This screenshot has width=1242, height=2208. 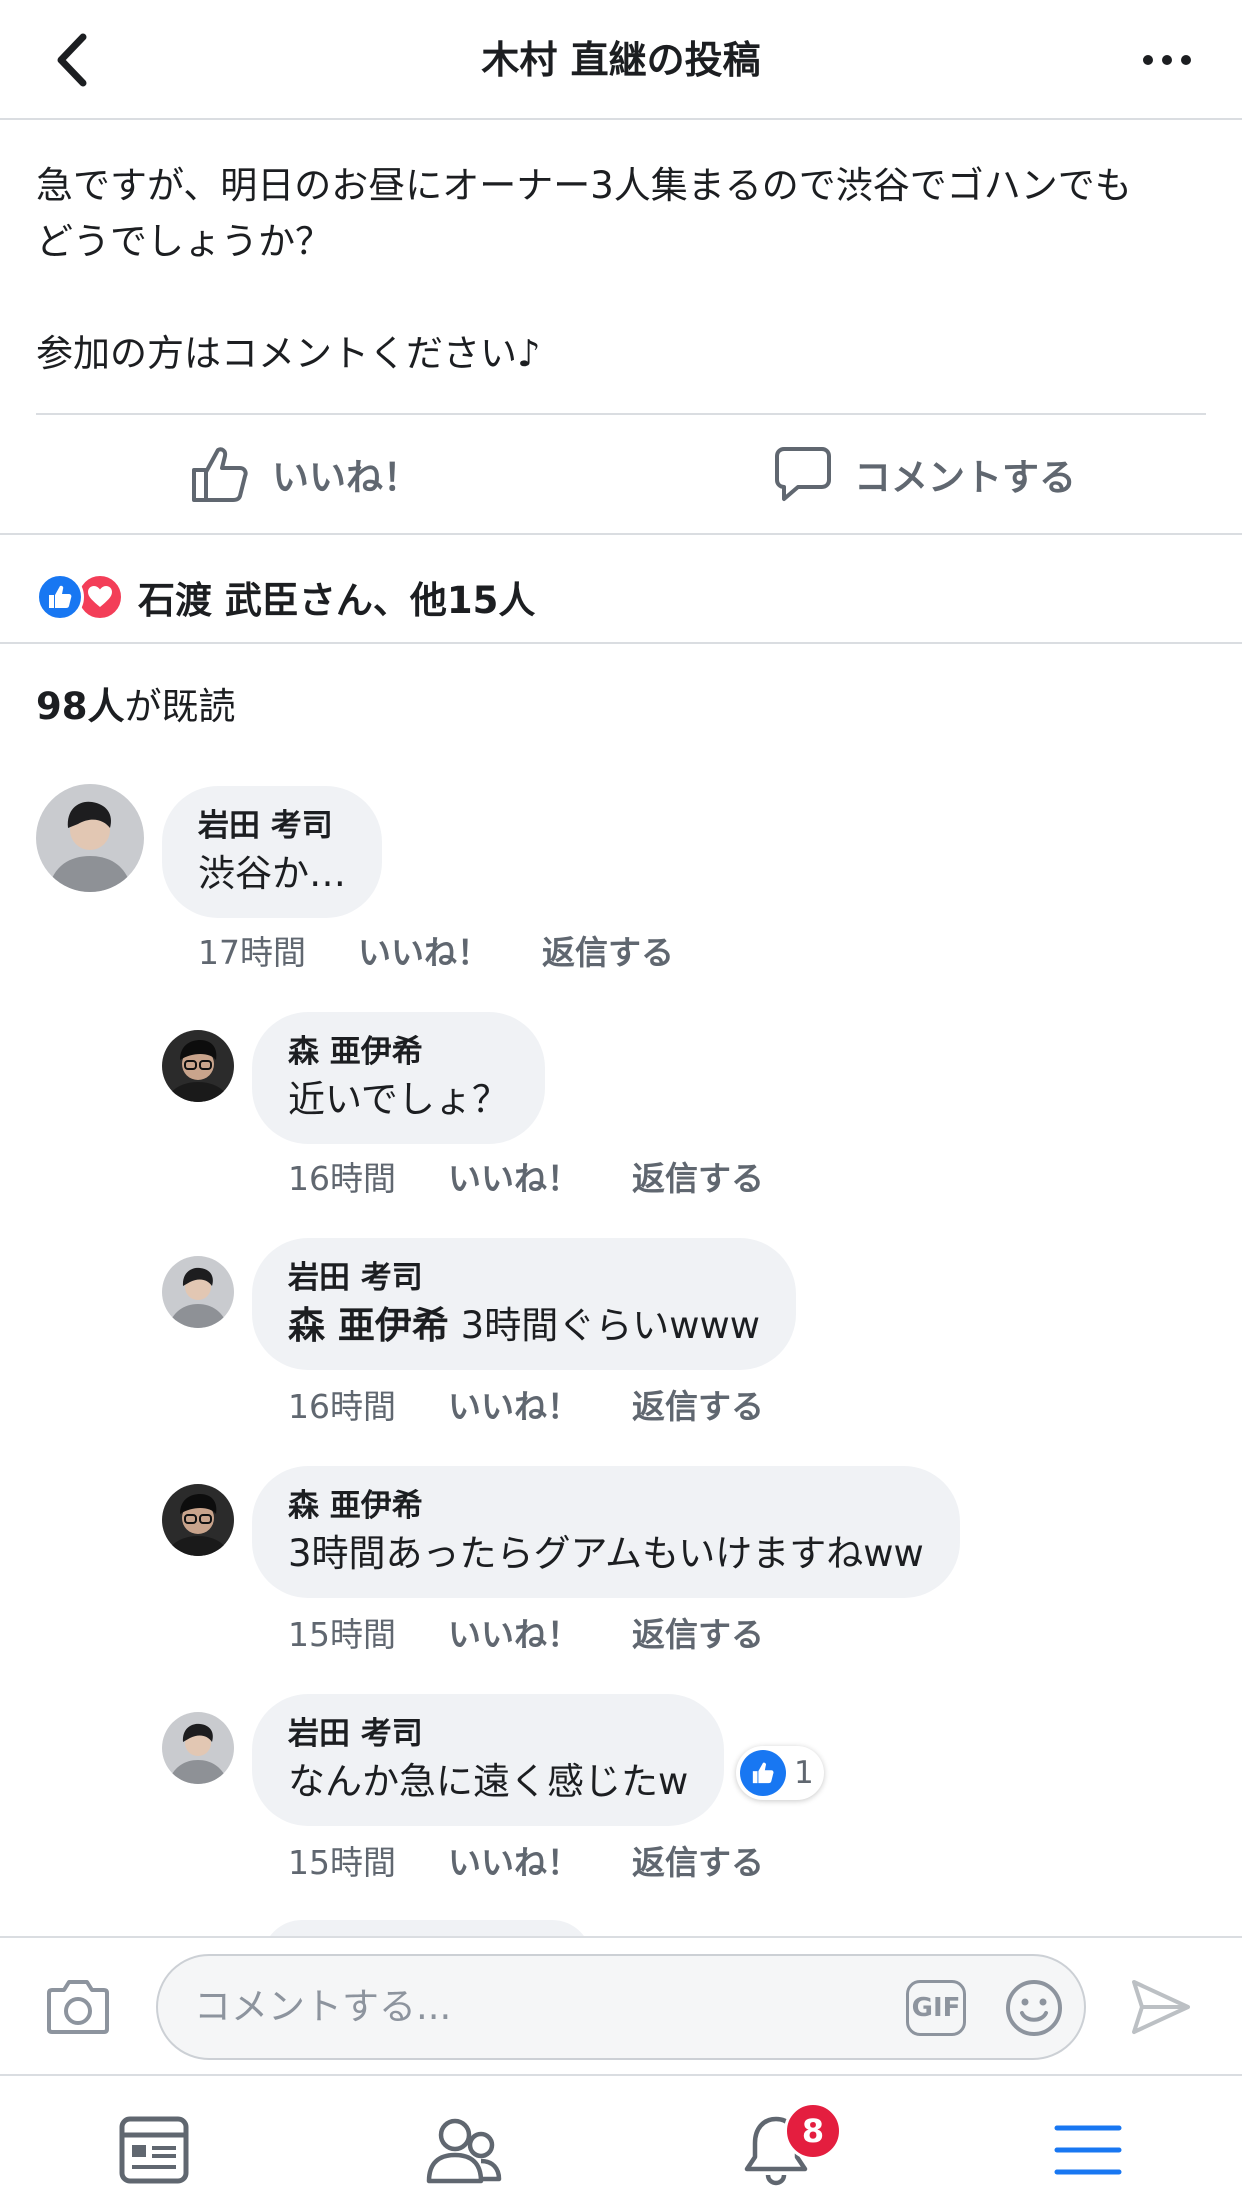 I want to click on notification-badge: 8, so click(x=813, y=2131).